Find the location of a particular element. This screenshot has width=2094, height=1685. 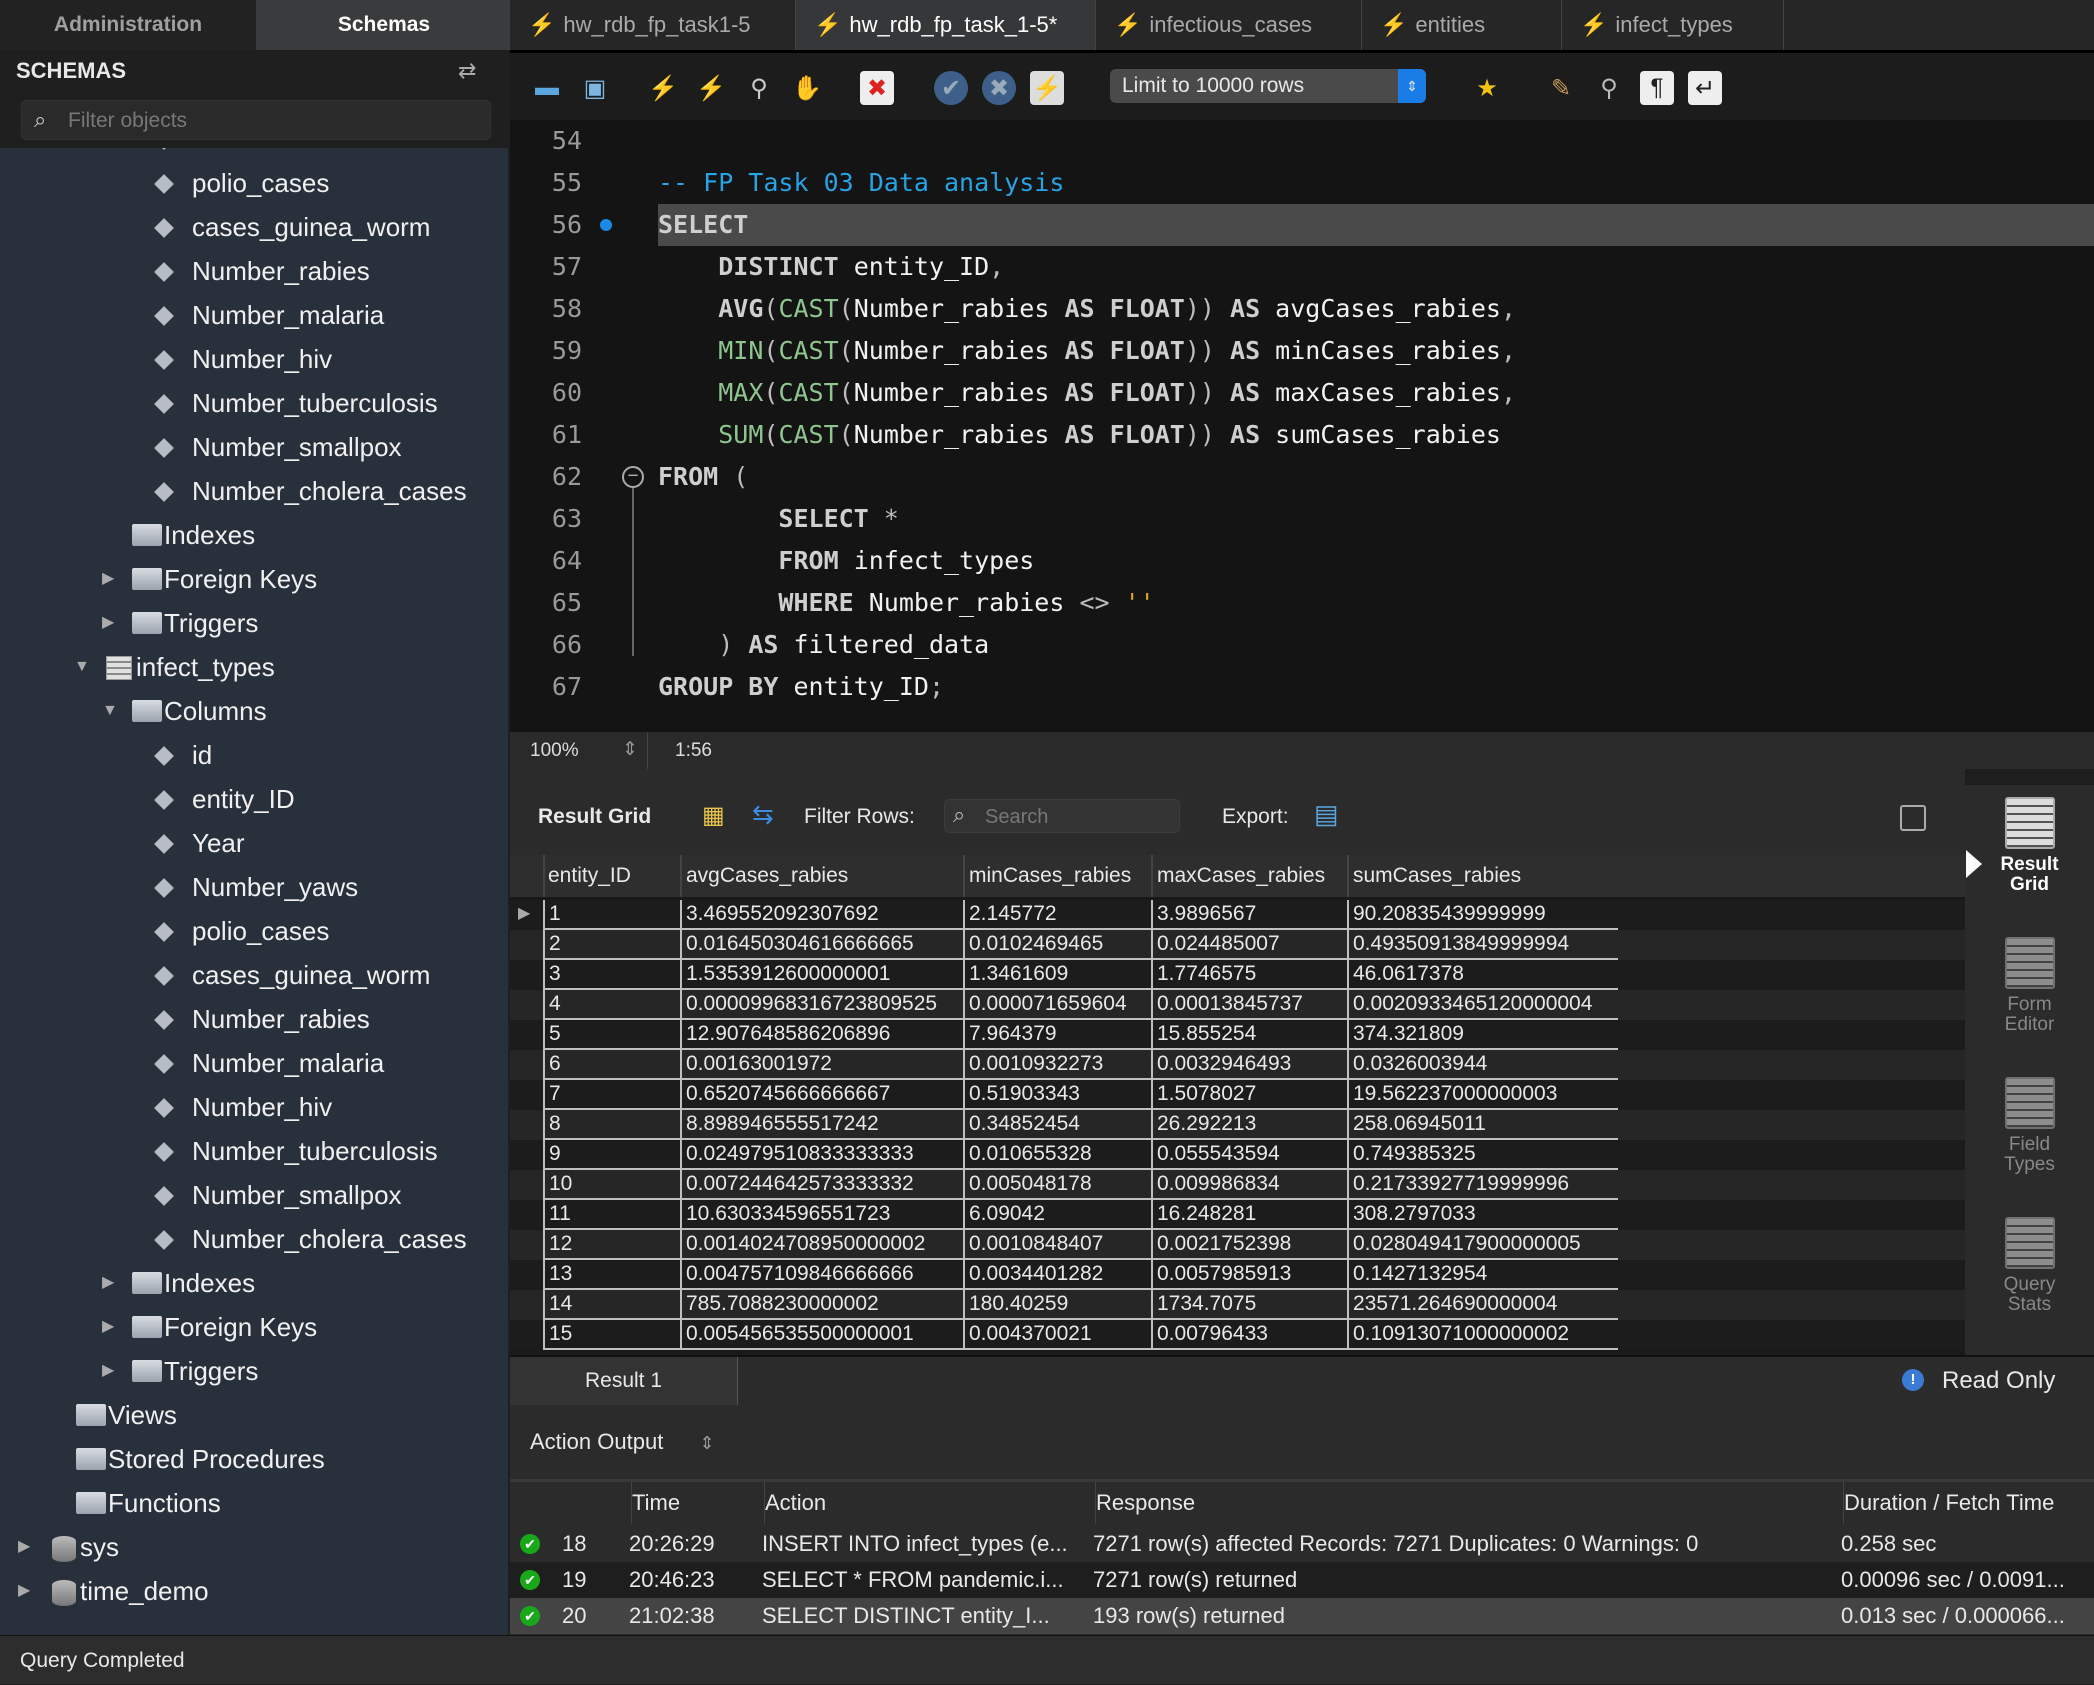

table-cell: 0.0014024708950000002 is located at coordinates (821, 1245).